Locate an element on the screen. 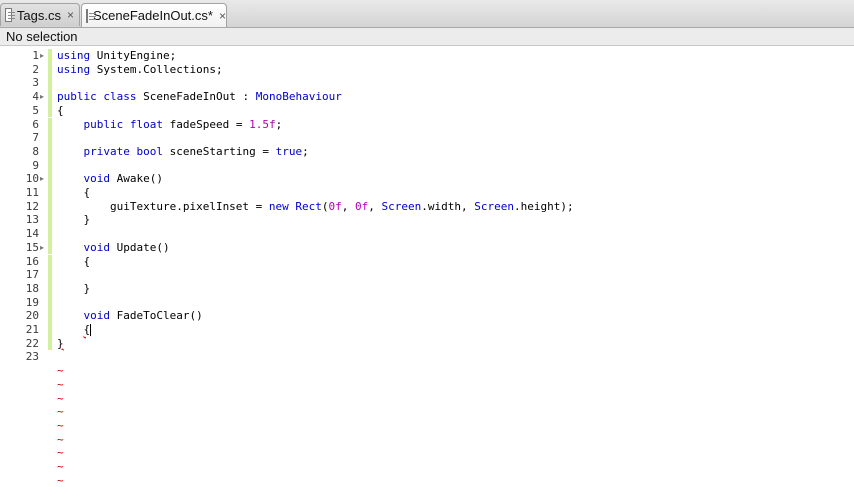  line-number: 3 is located at coordinates (35, 83).